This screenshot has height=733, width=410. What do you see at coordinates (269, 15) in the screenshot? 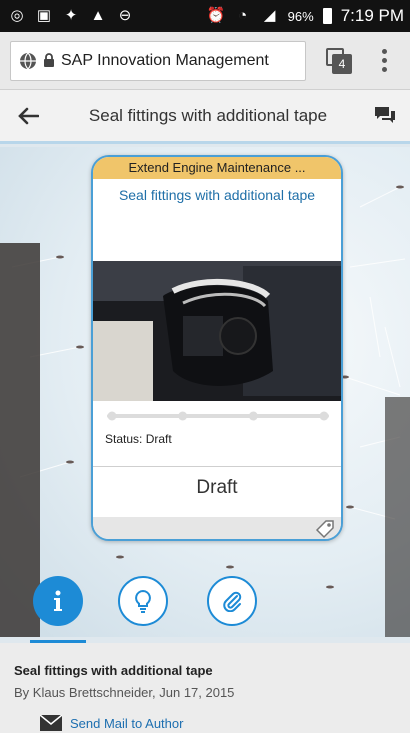
I see `signal-icon: ◢` at bounding box center [269, 15].